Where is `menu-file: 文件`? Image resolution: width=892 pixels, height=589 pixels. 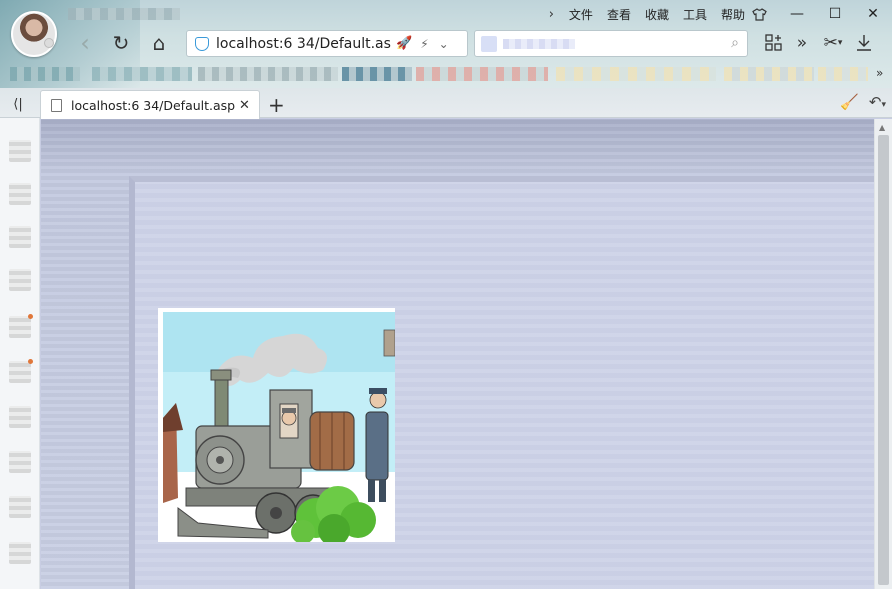 menu-file: 文件 is located at coordinates (581, 14).